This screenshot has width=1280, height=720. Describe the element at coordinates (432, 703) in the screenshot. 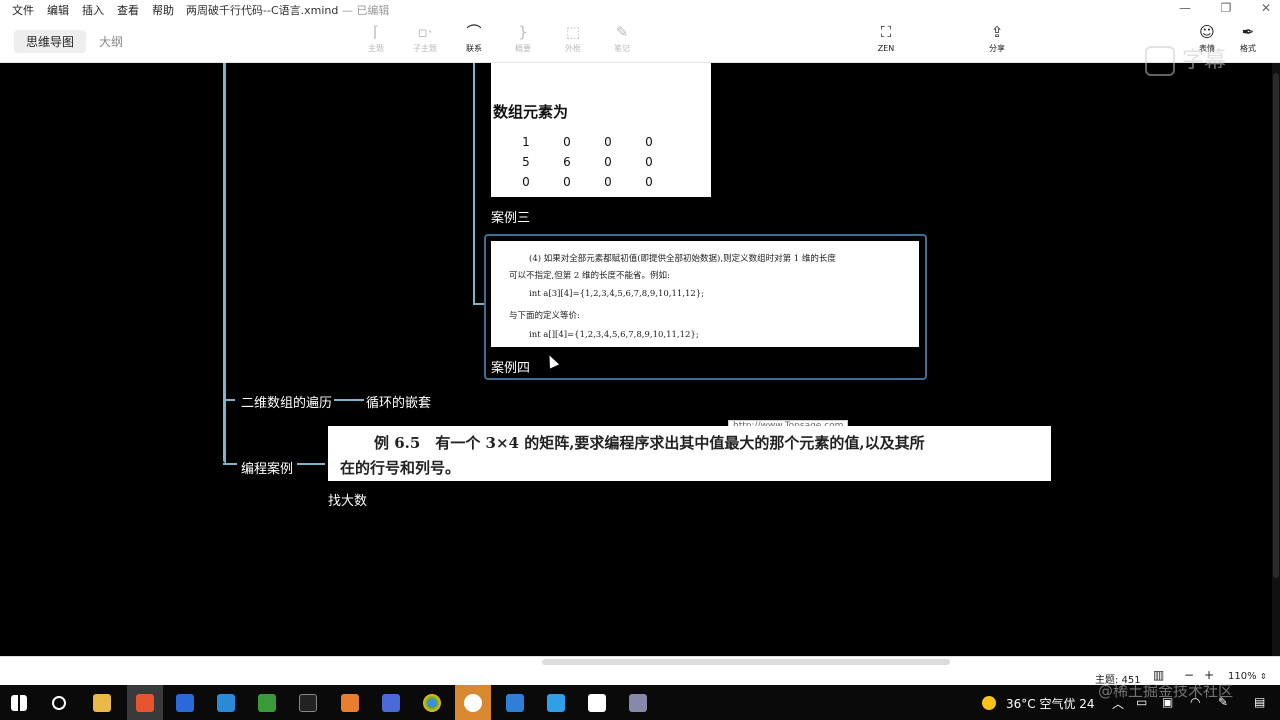

I see `chrome-icon` at that location.